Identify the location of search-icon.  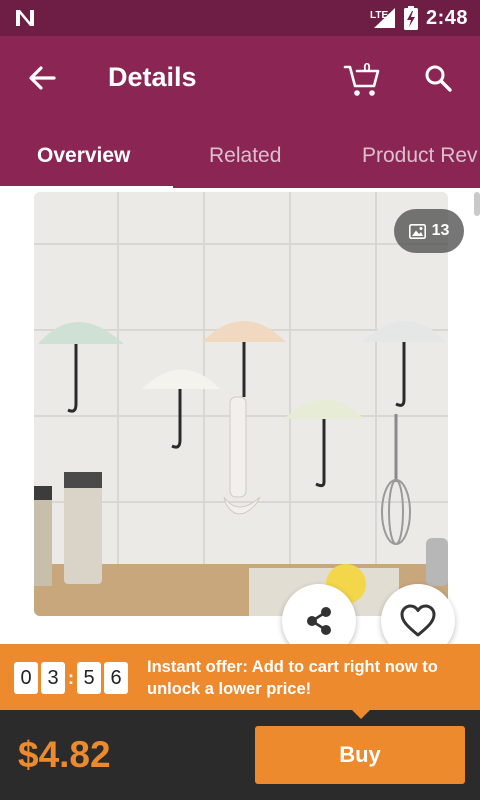
(438, 78).